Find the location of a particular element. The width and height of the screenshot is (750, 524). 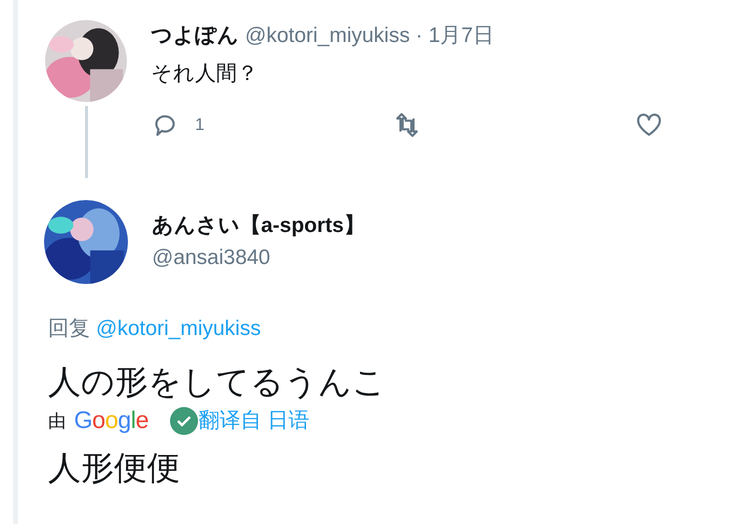

display-name: つよぽん is located at coordinates (195, 36).